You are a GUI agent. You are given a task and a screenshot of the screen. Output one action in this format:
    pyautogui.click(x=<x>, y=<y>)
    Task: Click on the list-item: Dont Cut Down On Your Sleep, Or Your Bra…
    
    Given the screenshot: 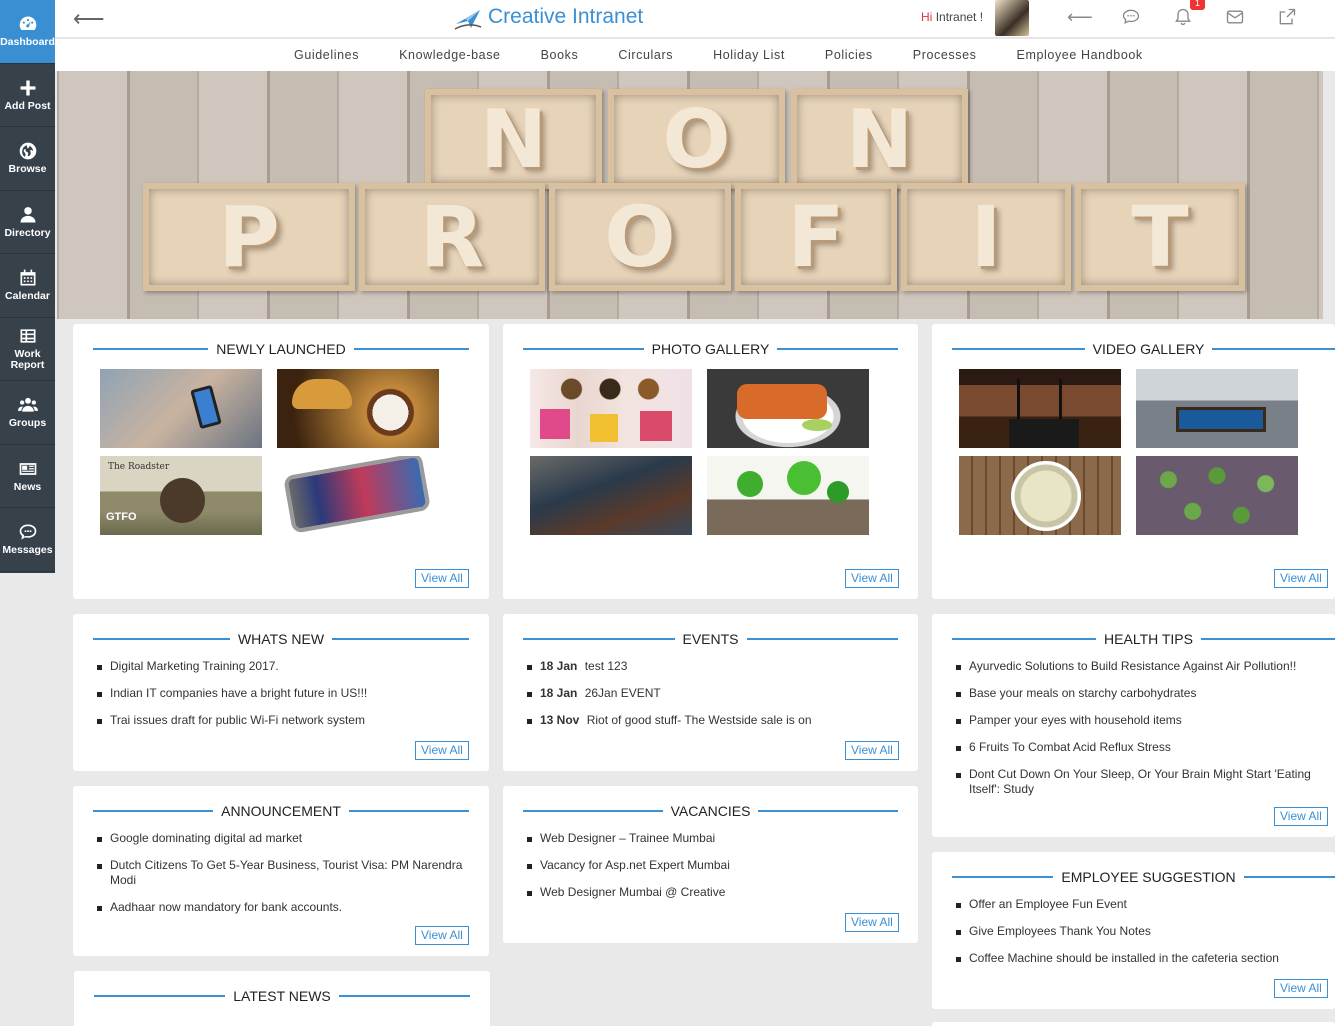 What is the action you would take?
    pyautogui.click(x=1135, y=782)
    